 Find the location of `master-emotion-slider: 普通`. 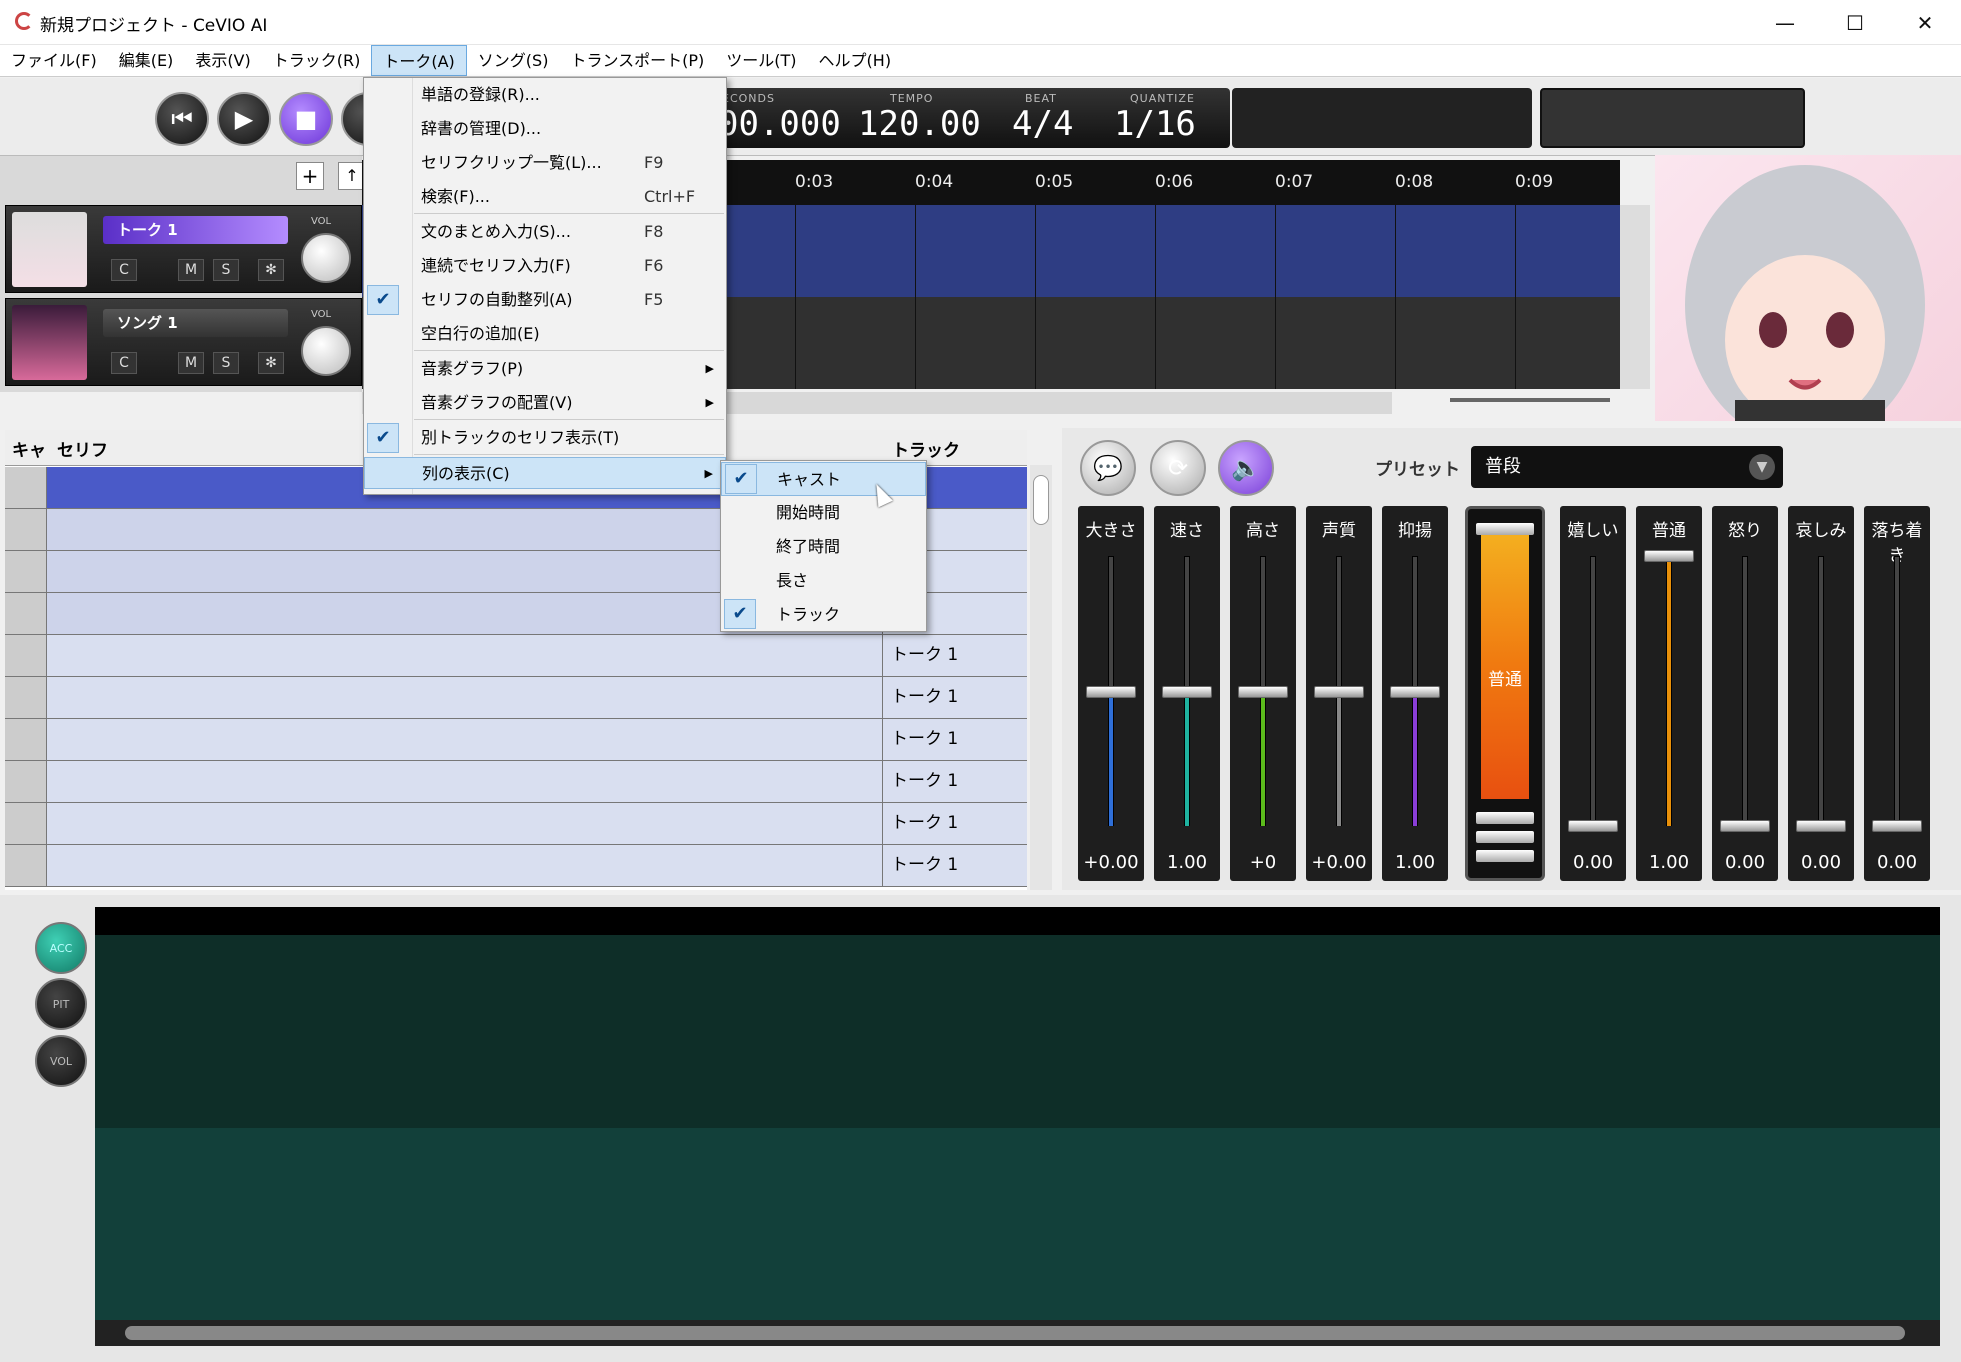

master-emotion-slider: 普通 is located at coordinates (1505, 693).